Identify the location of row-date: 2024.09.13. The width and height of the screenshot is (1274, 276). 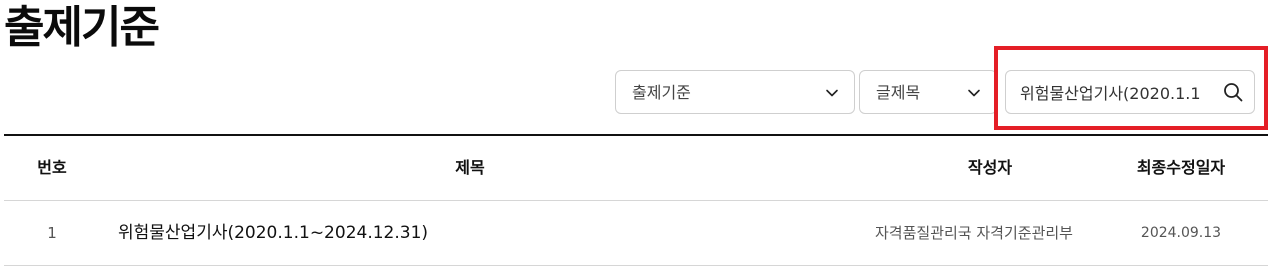
(1181, 233).